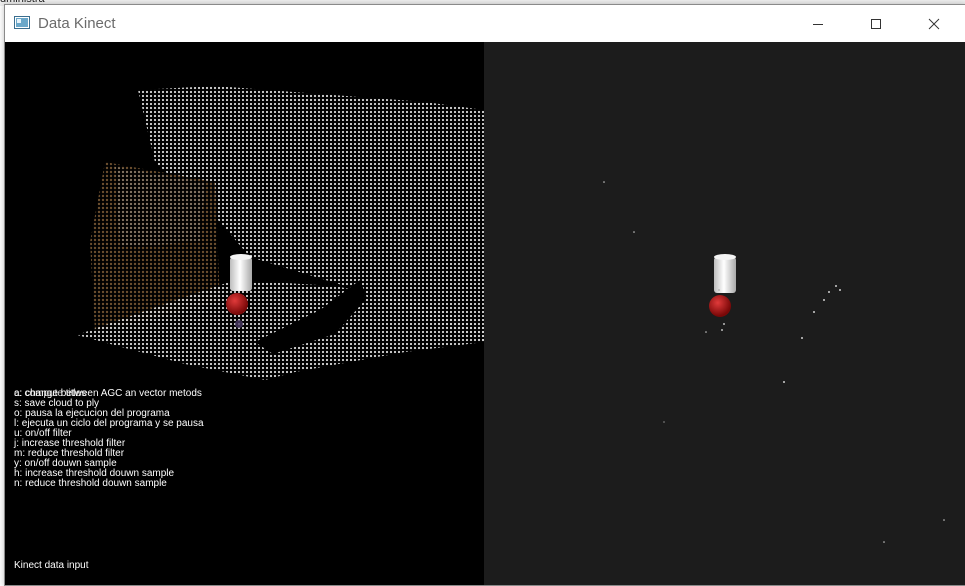 The width and height of the screenshot is (965, 586). I want to click on title-bar: Data Kinect, so click(485, 23).